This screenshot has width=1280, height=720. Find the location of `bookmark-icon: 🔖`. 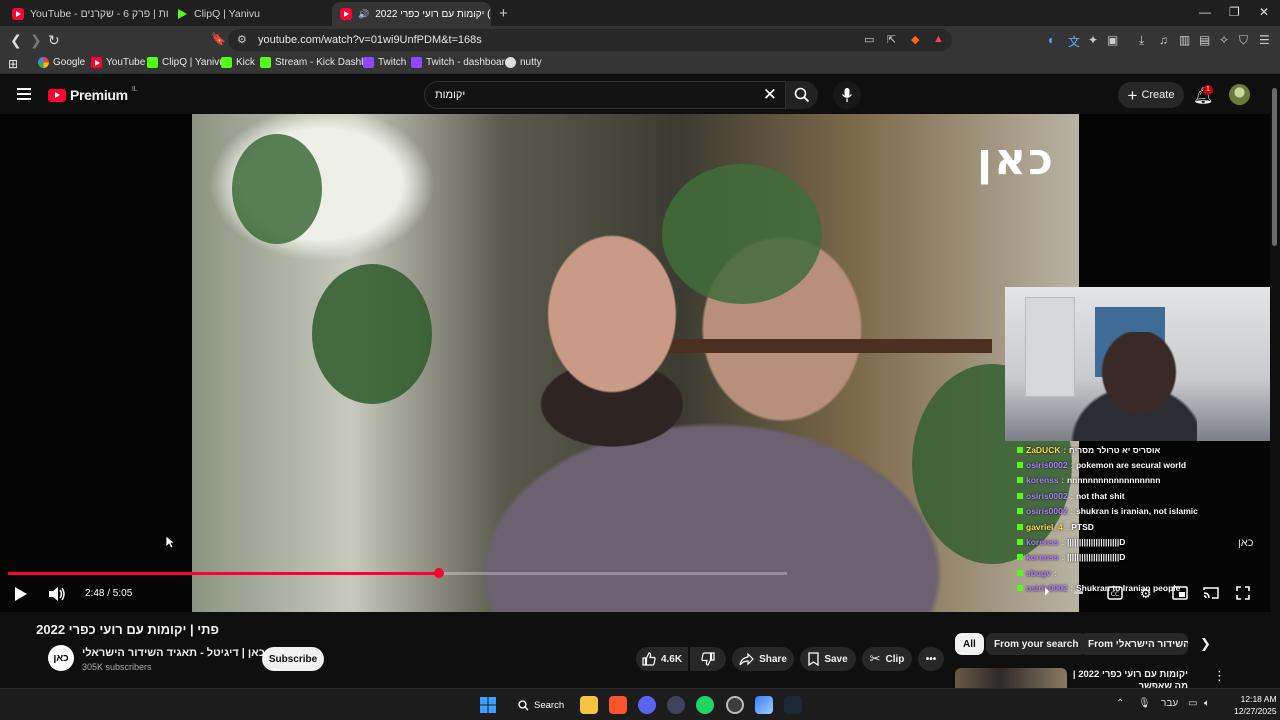

bookmark-icon: 🔖 is located at coordinates (218, 39).